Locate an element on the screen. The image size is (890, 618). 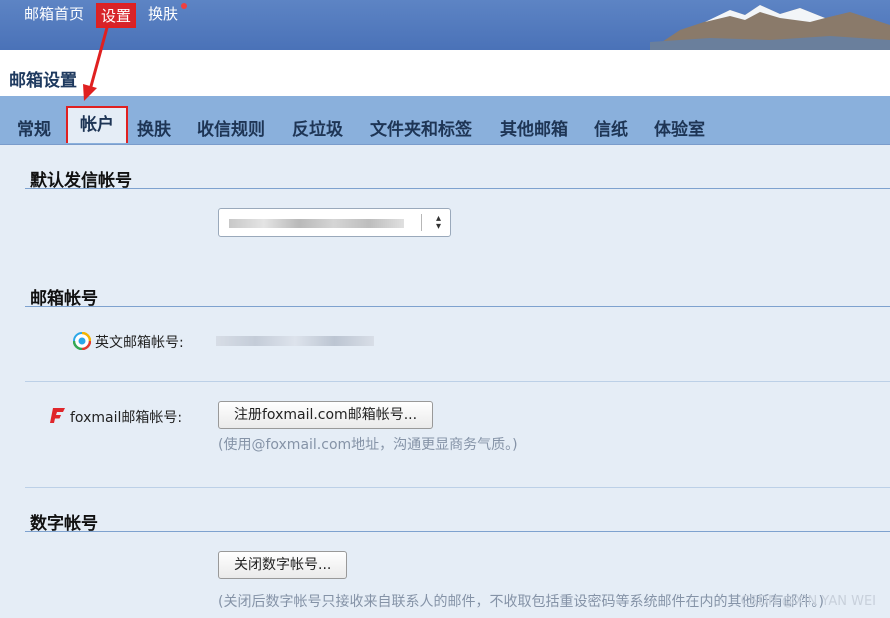
tab-anti-spam: 反垃圾 is located at coordinates (317, 127).